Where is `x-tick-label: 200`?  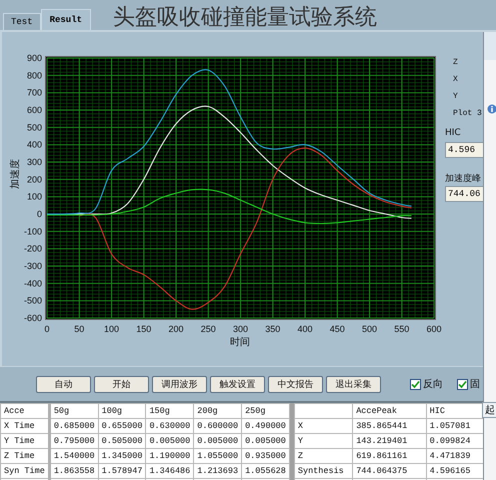 x-tick-label: 200 is located at coordinates (176, 329).